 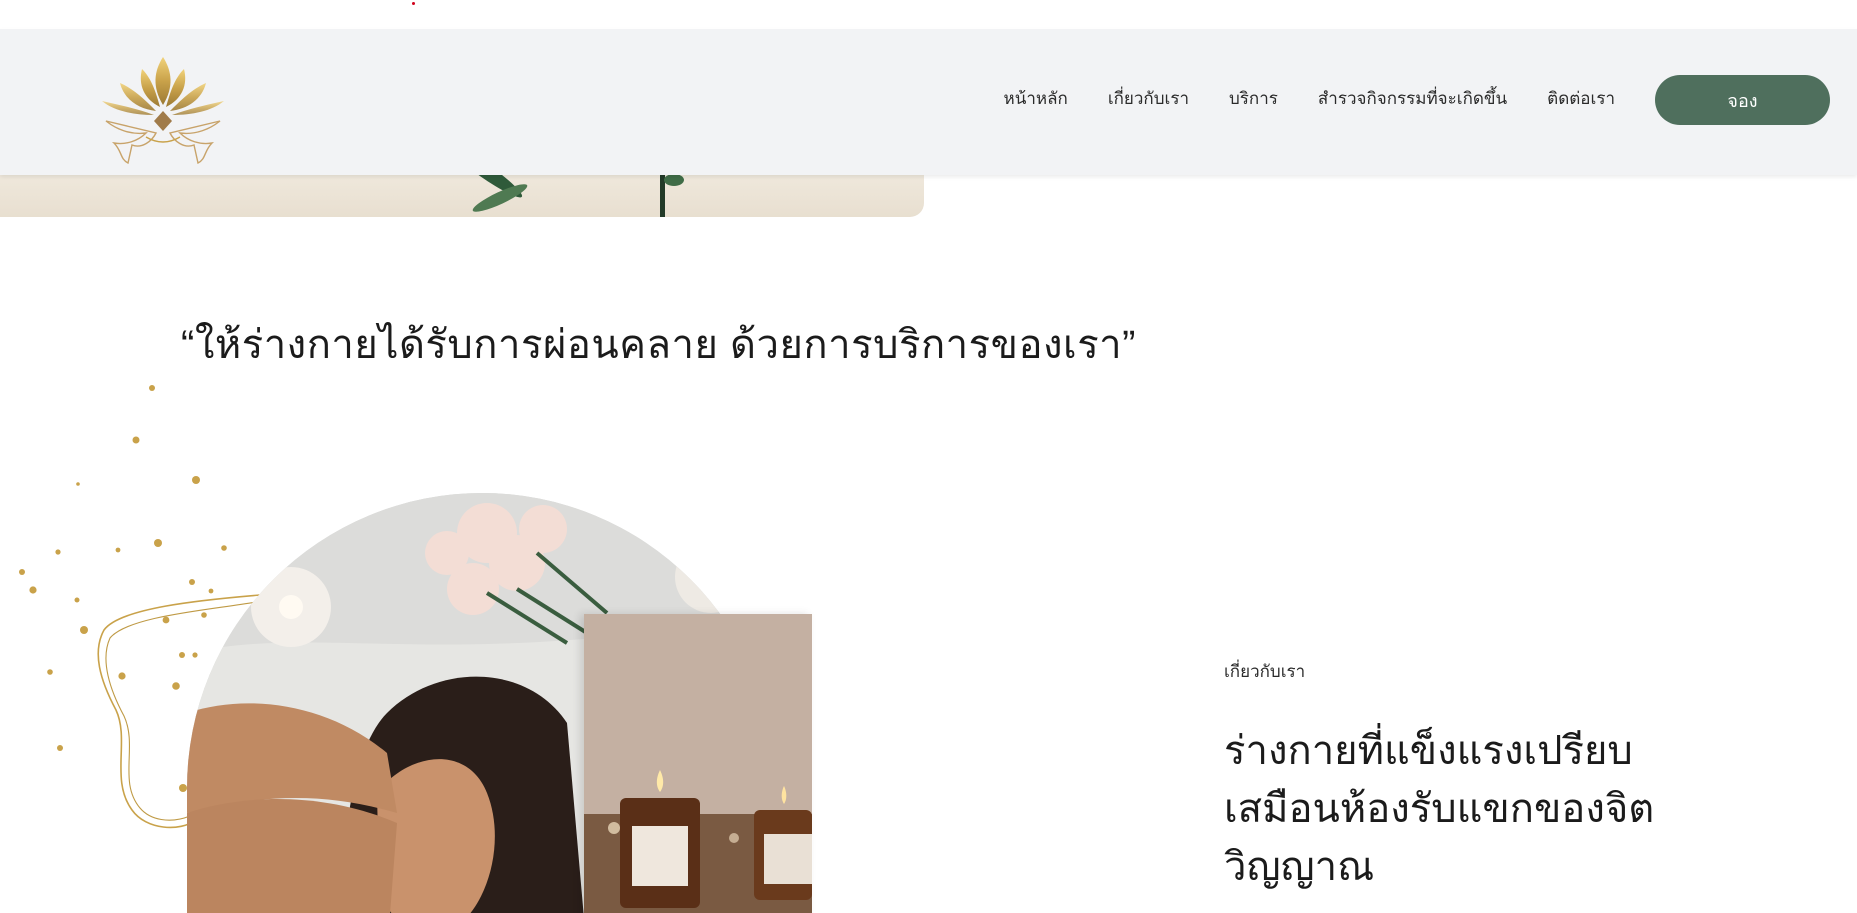 I want to click on nav-item-about: เกี่ยวกับเรา, so click(x=1148, y=98).